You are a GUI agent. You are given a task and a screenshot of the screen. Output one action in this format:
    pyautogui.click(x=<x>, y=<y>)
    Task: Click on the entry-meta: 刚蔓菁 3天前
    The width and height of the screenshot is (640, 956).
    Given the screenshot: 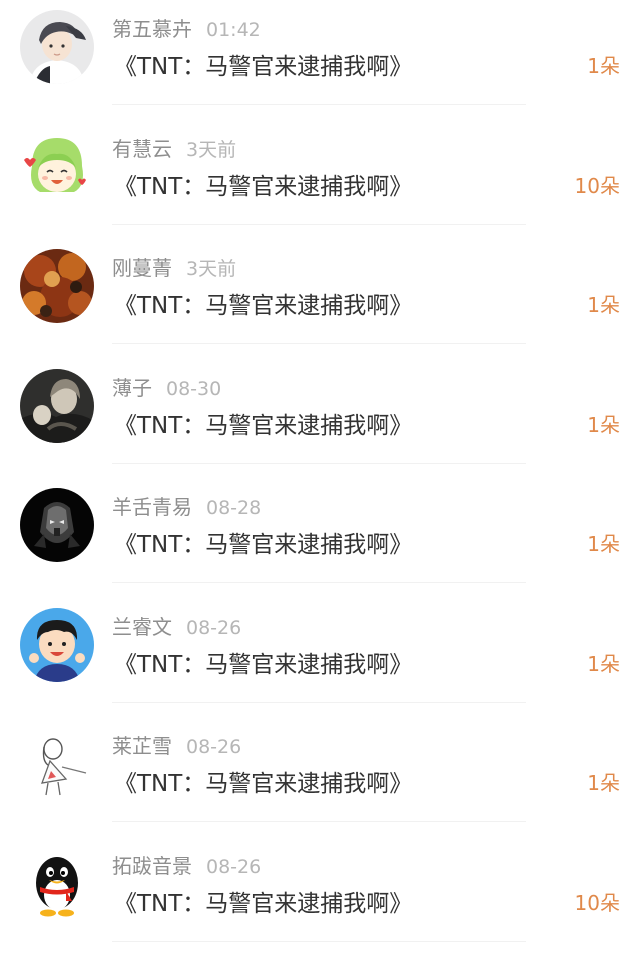 What is the action you would take?
    pyautogui.click(x=174, y=266)
    